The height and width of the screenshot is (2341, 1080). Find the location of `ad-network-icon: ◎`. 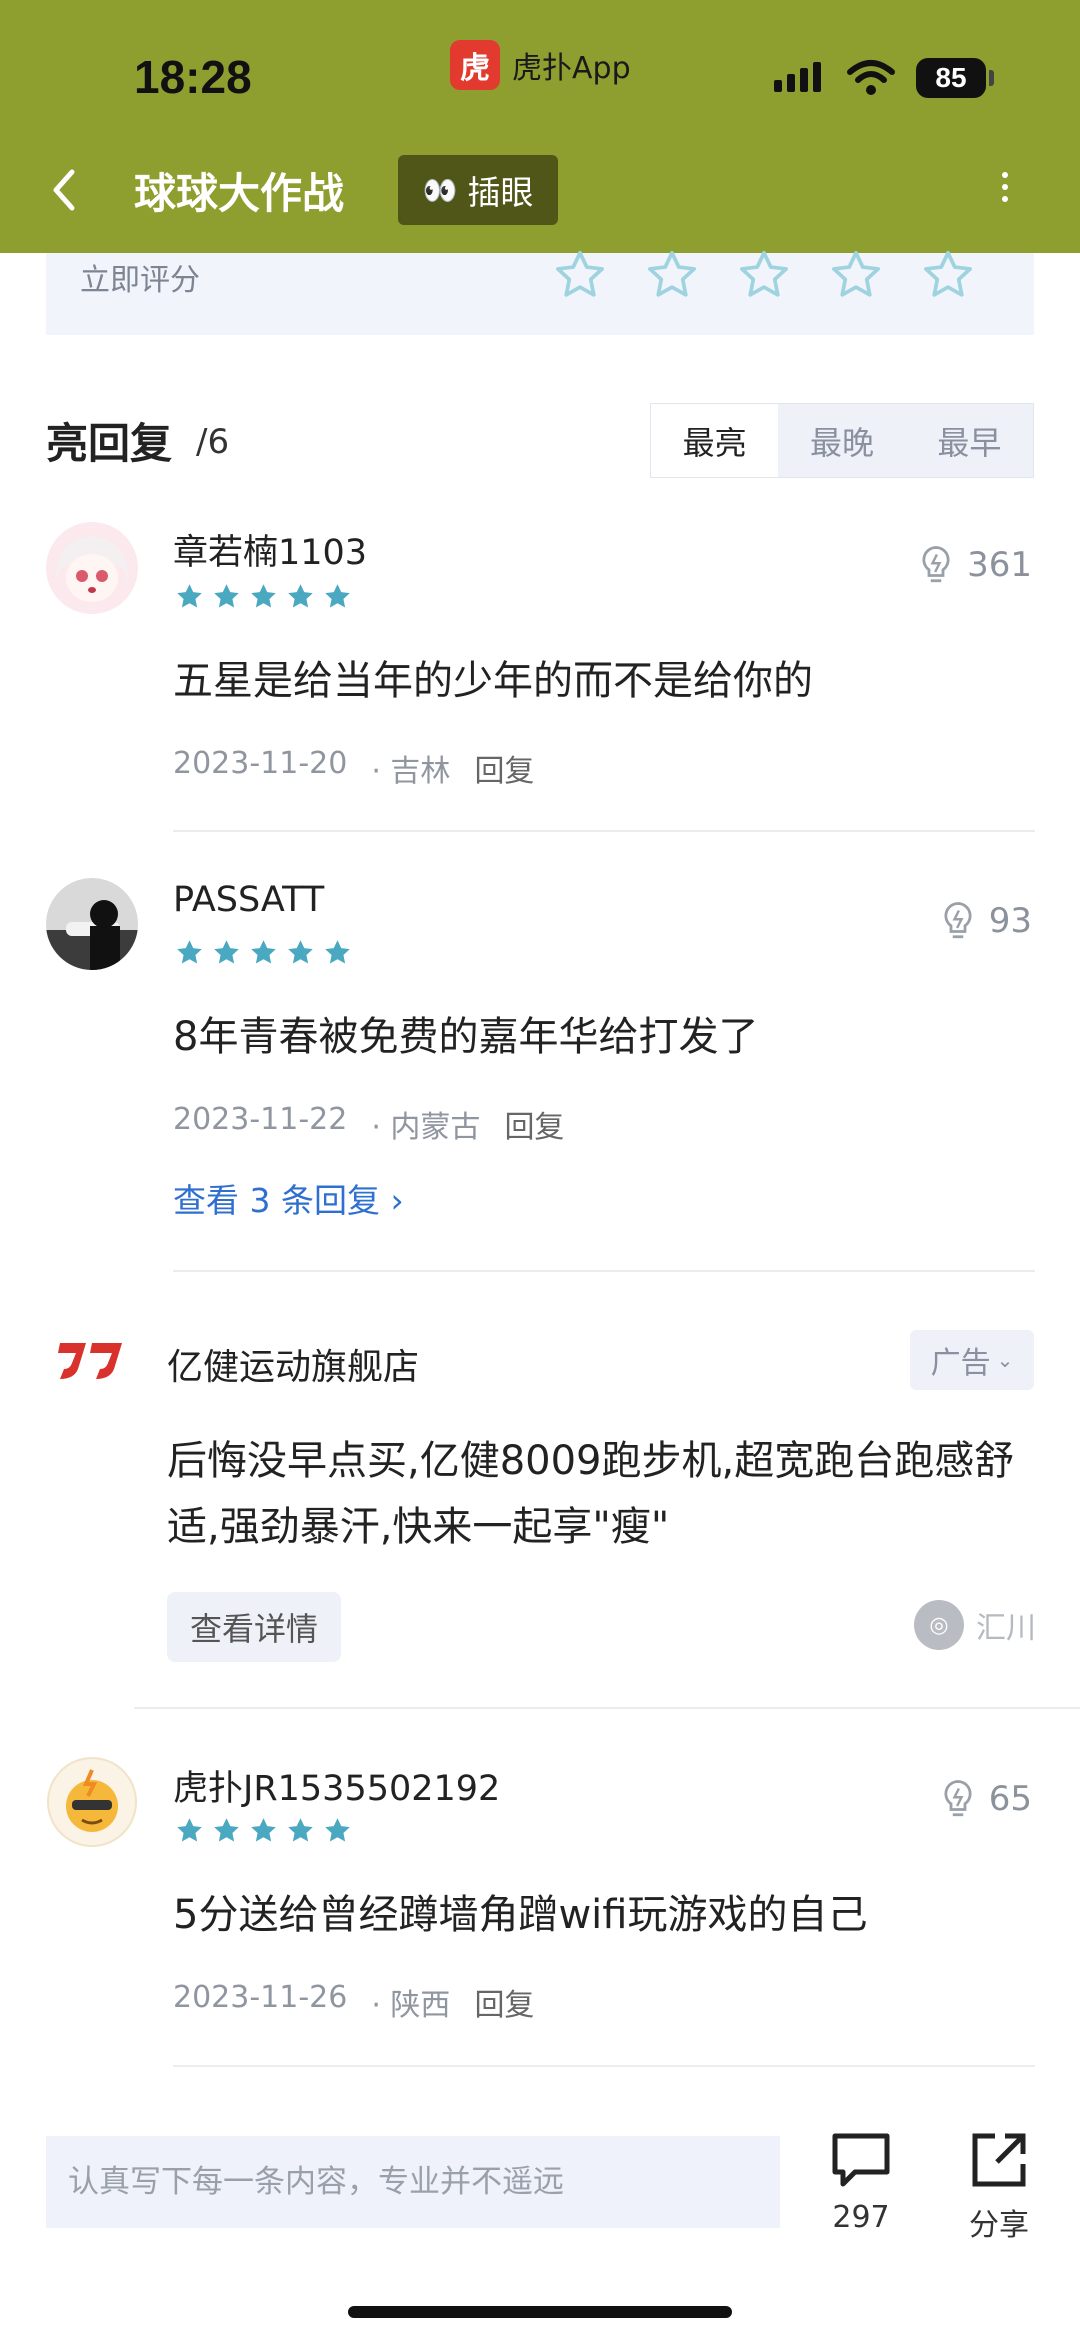

ad-network-icon: ◎ is located at coordinates (939, 1625).